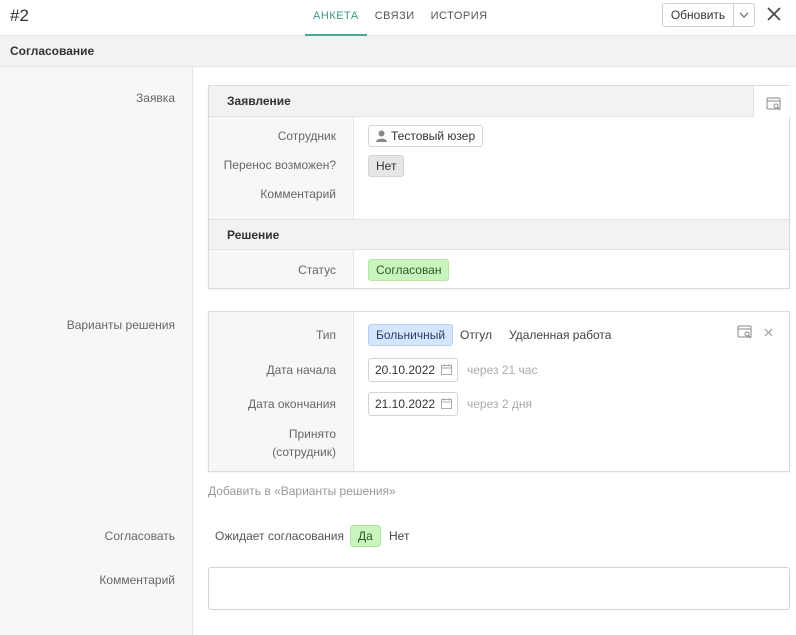 This screenshot has height=635, width=796. What do you see at coordinates (399, 536) in the screenshot?
I see `approve-option-no: Нет` at bounding box center [399, 536].